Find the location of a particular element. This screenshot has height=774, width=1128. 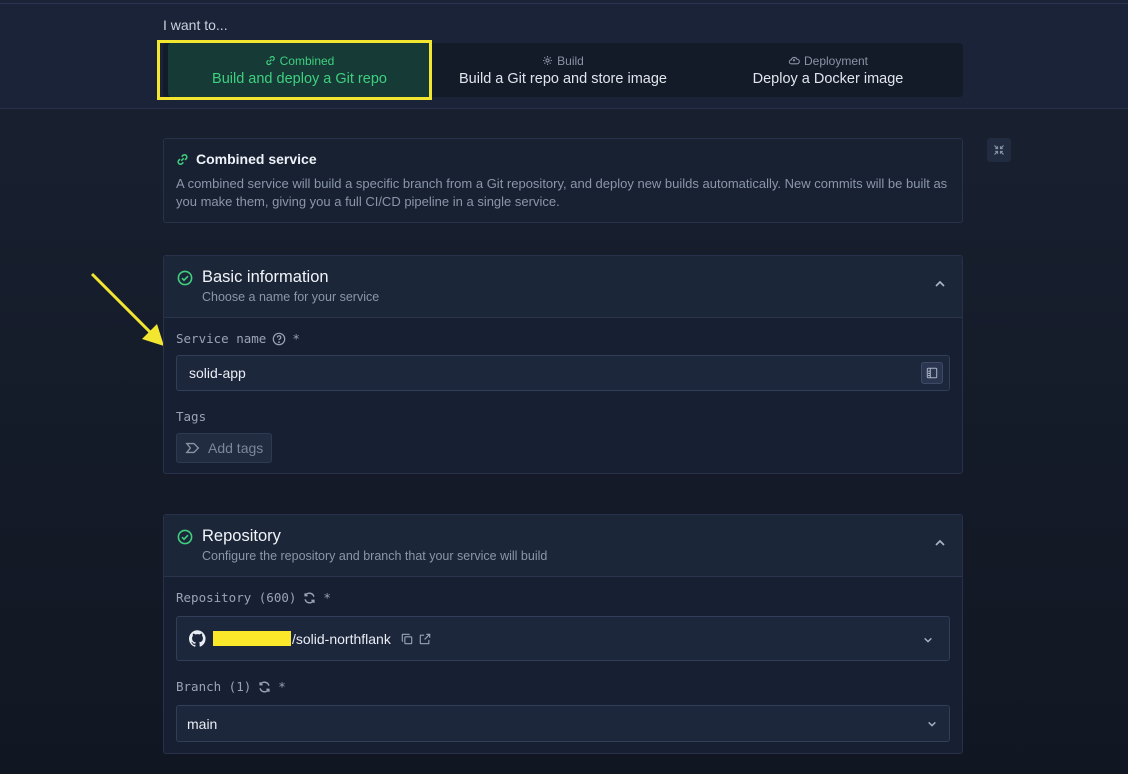

section-subtitle: Choose a name for your service is located at coordinates (291, 297).